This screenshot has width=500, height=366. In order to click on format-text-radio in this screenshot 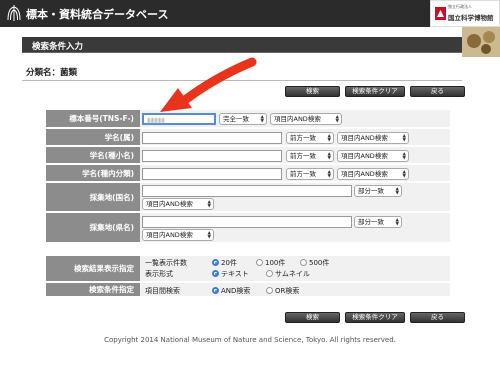, I will do `click(215, 273)`.